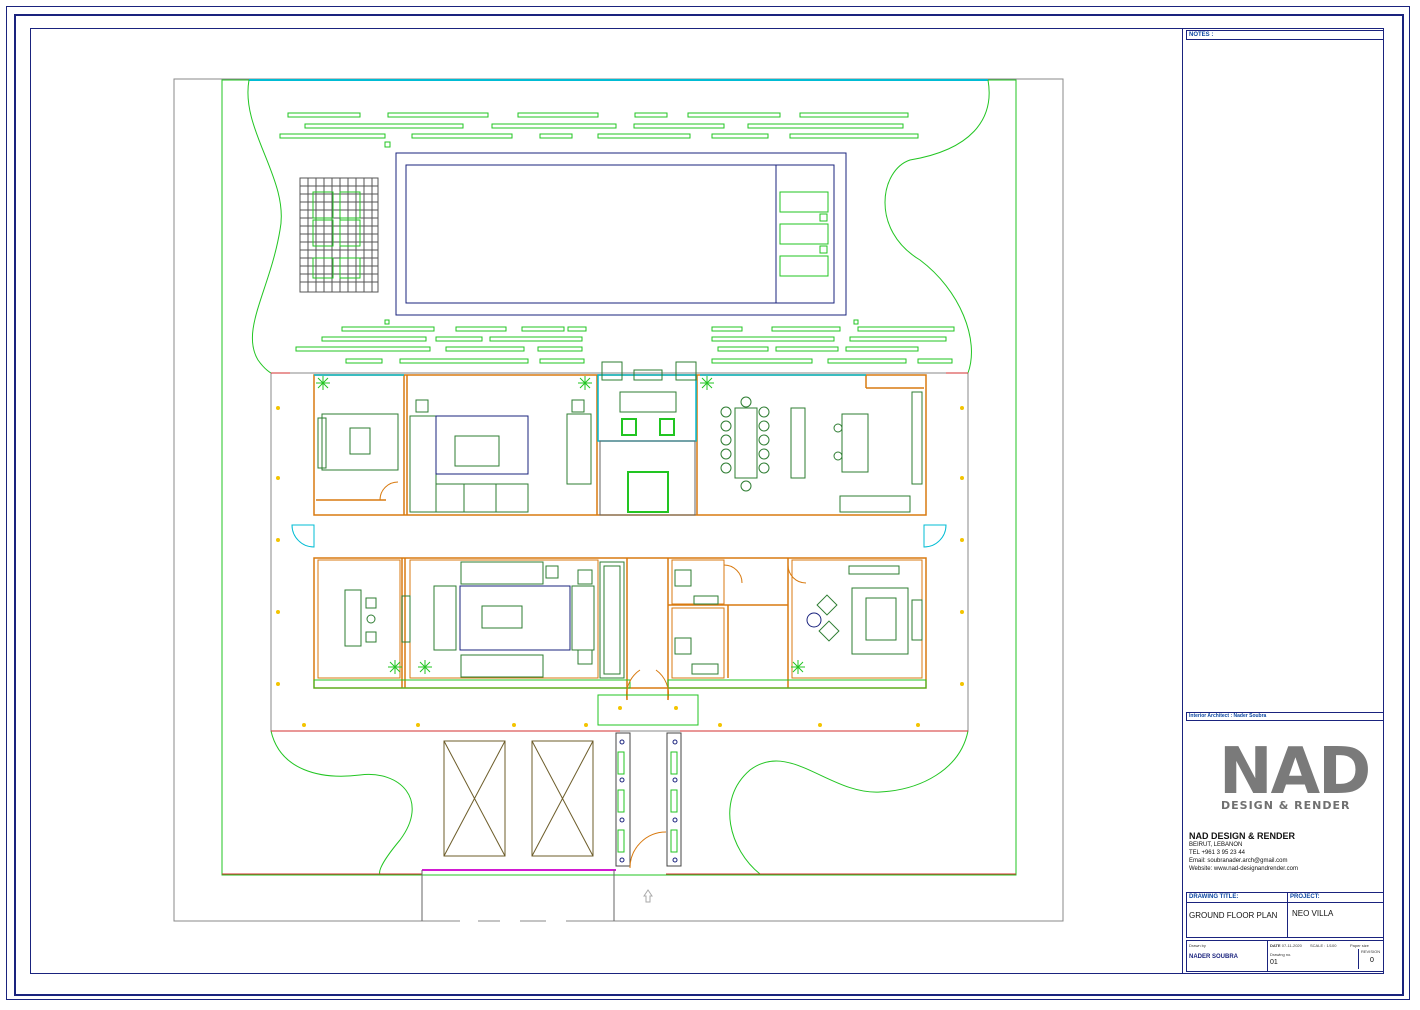  I want to click on drawing-no: 01, so click(1274, 962).